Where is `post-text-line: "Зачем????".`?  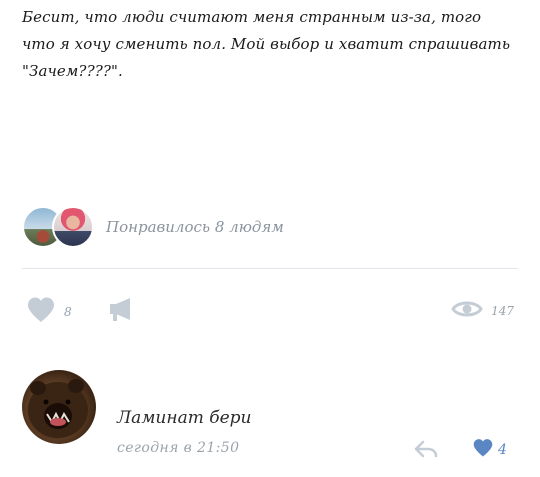 post-text-line: "Зачем????". is located at coordinates (72, 71).